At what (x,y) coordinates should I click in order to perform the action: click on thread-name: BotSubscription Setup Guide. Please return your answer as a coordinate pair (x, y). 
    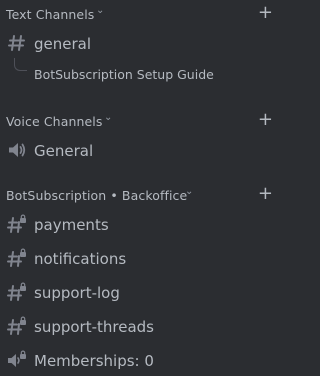
    Looking at the image, I should click on (124, 74).